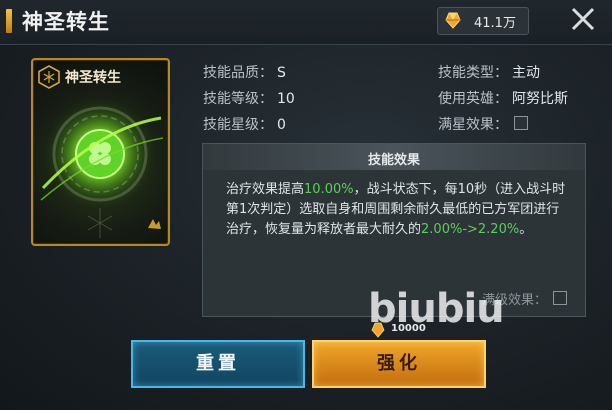 This screenshot has width=612, height=410. I want to click on effect-header: 技能效果, so click(394, 157).